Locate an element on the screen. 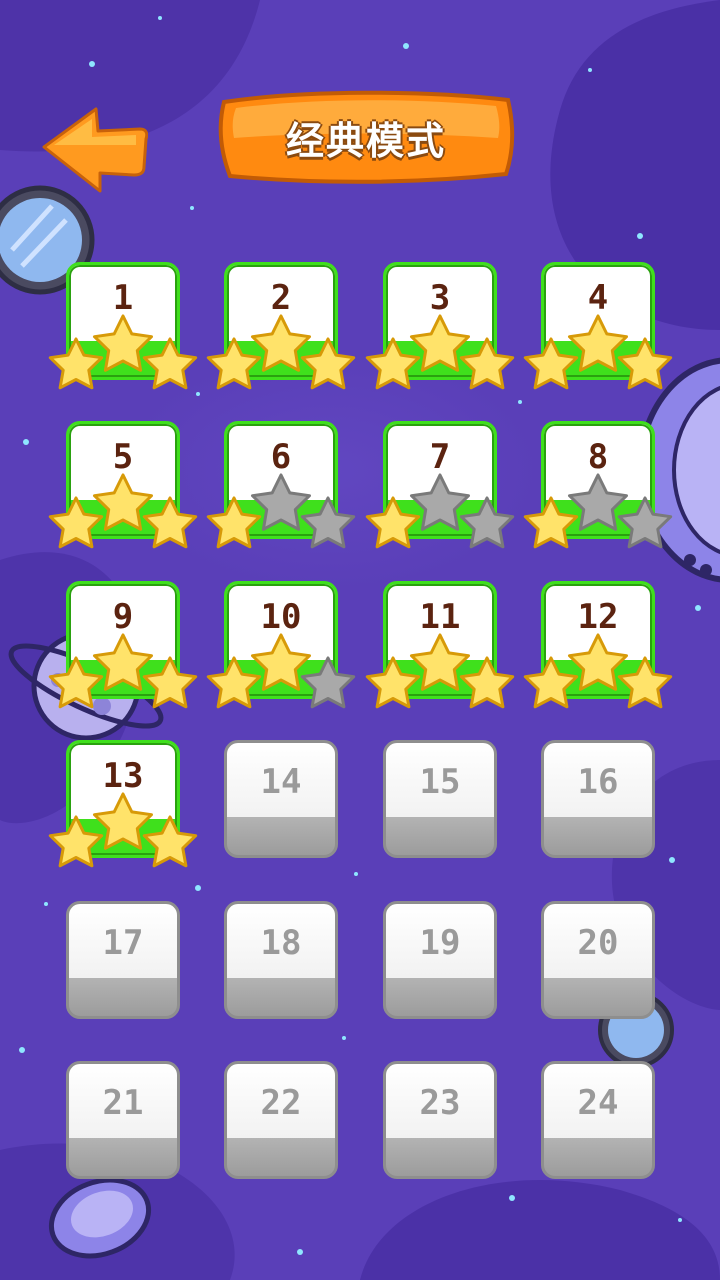  level-tile-13: 13 is located at coordinates (123, 804).